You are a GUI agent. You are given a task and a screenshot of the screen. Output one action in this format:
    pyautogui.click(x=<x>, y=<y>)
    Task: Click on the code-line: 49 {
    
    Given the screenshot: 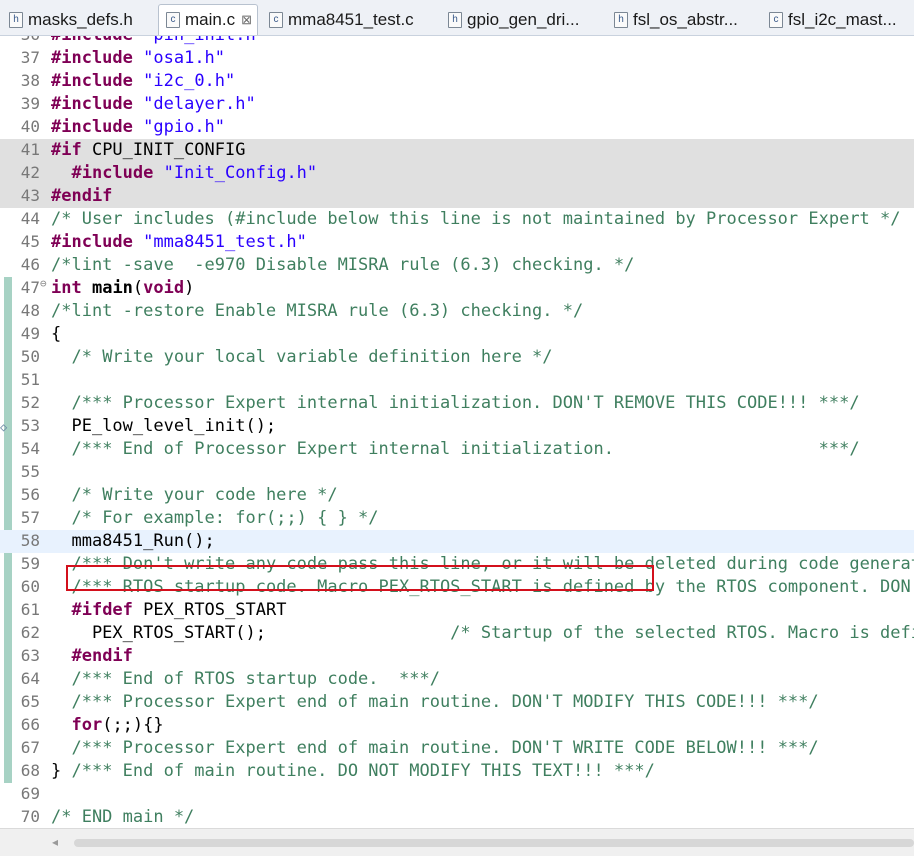 What is the action you would take?
    pyautogui.click(x=457, y=334)
    